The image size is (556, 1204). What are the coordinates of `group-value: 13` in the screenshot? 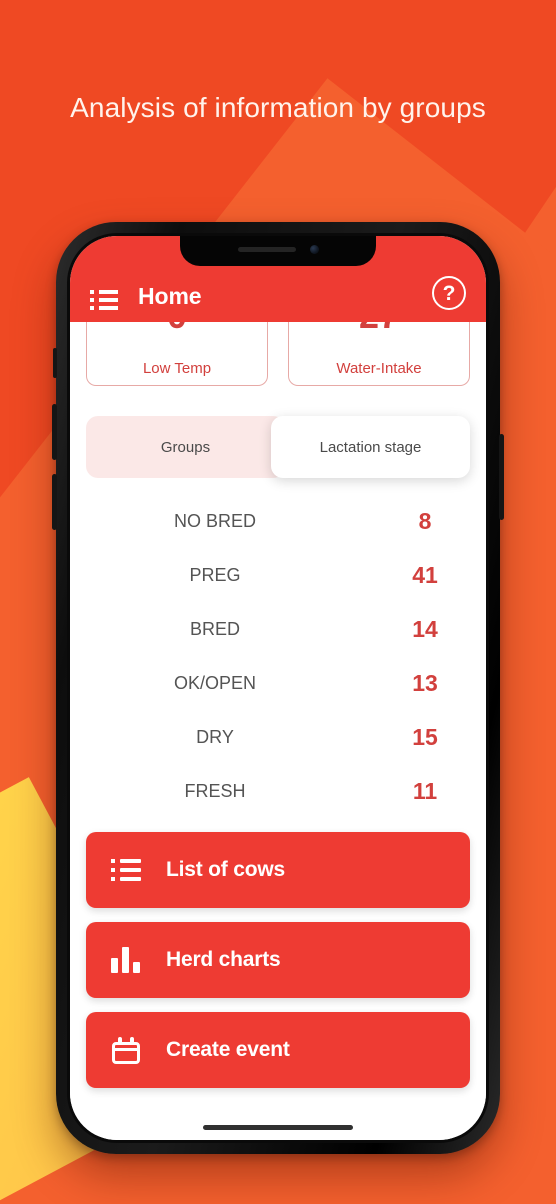 It's located at (425, 682).